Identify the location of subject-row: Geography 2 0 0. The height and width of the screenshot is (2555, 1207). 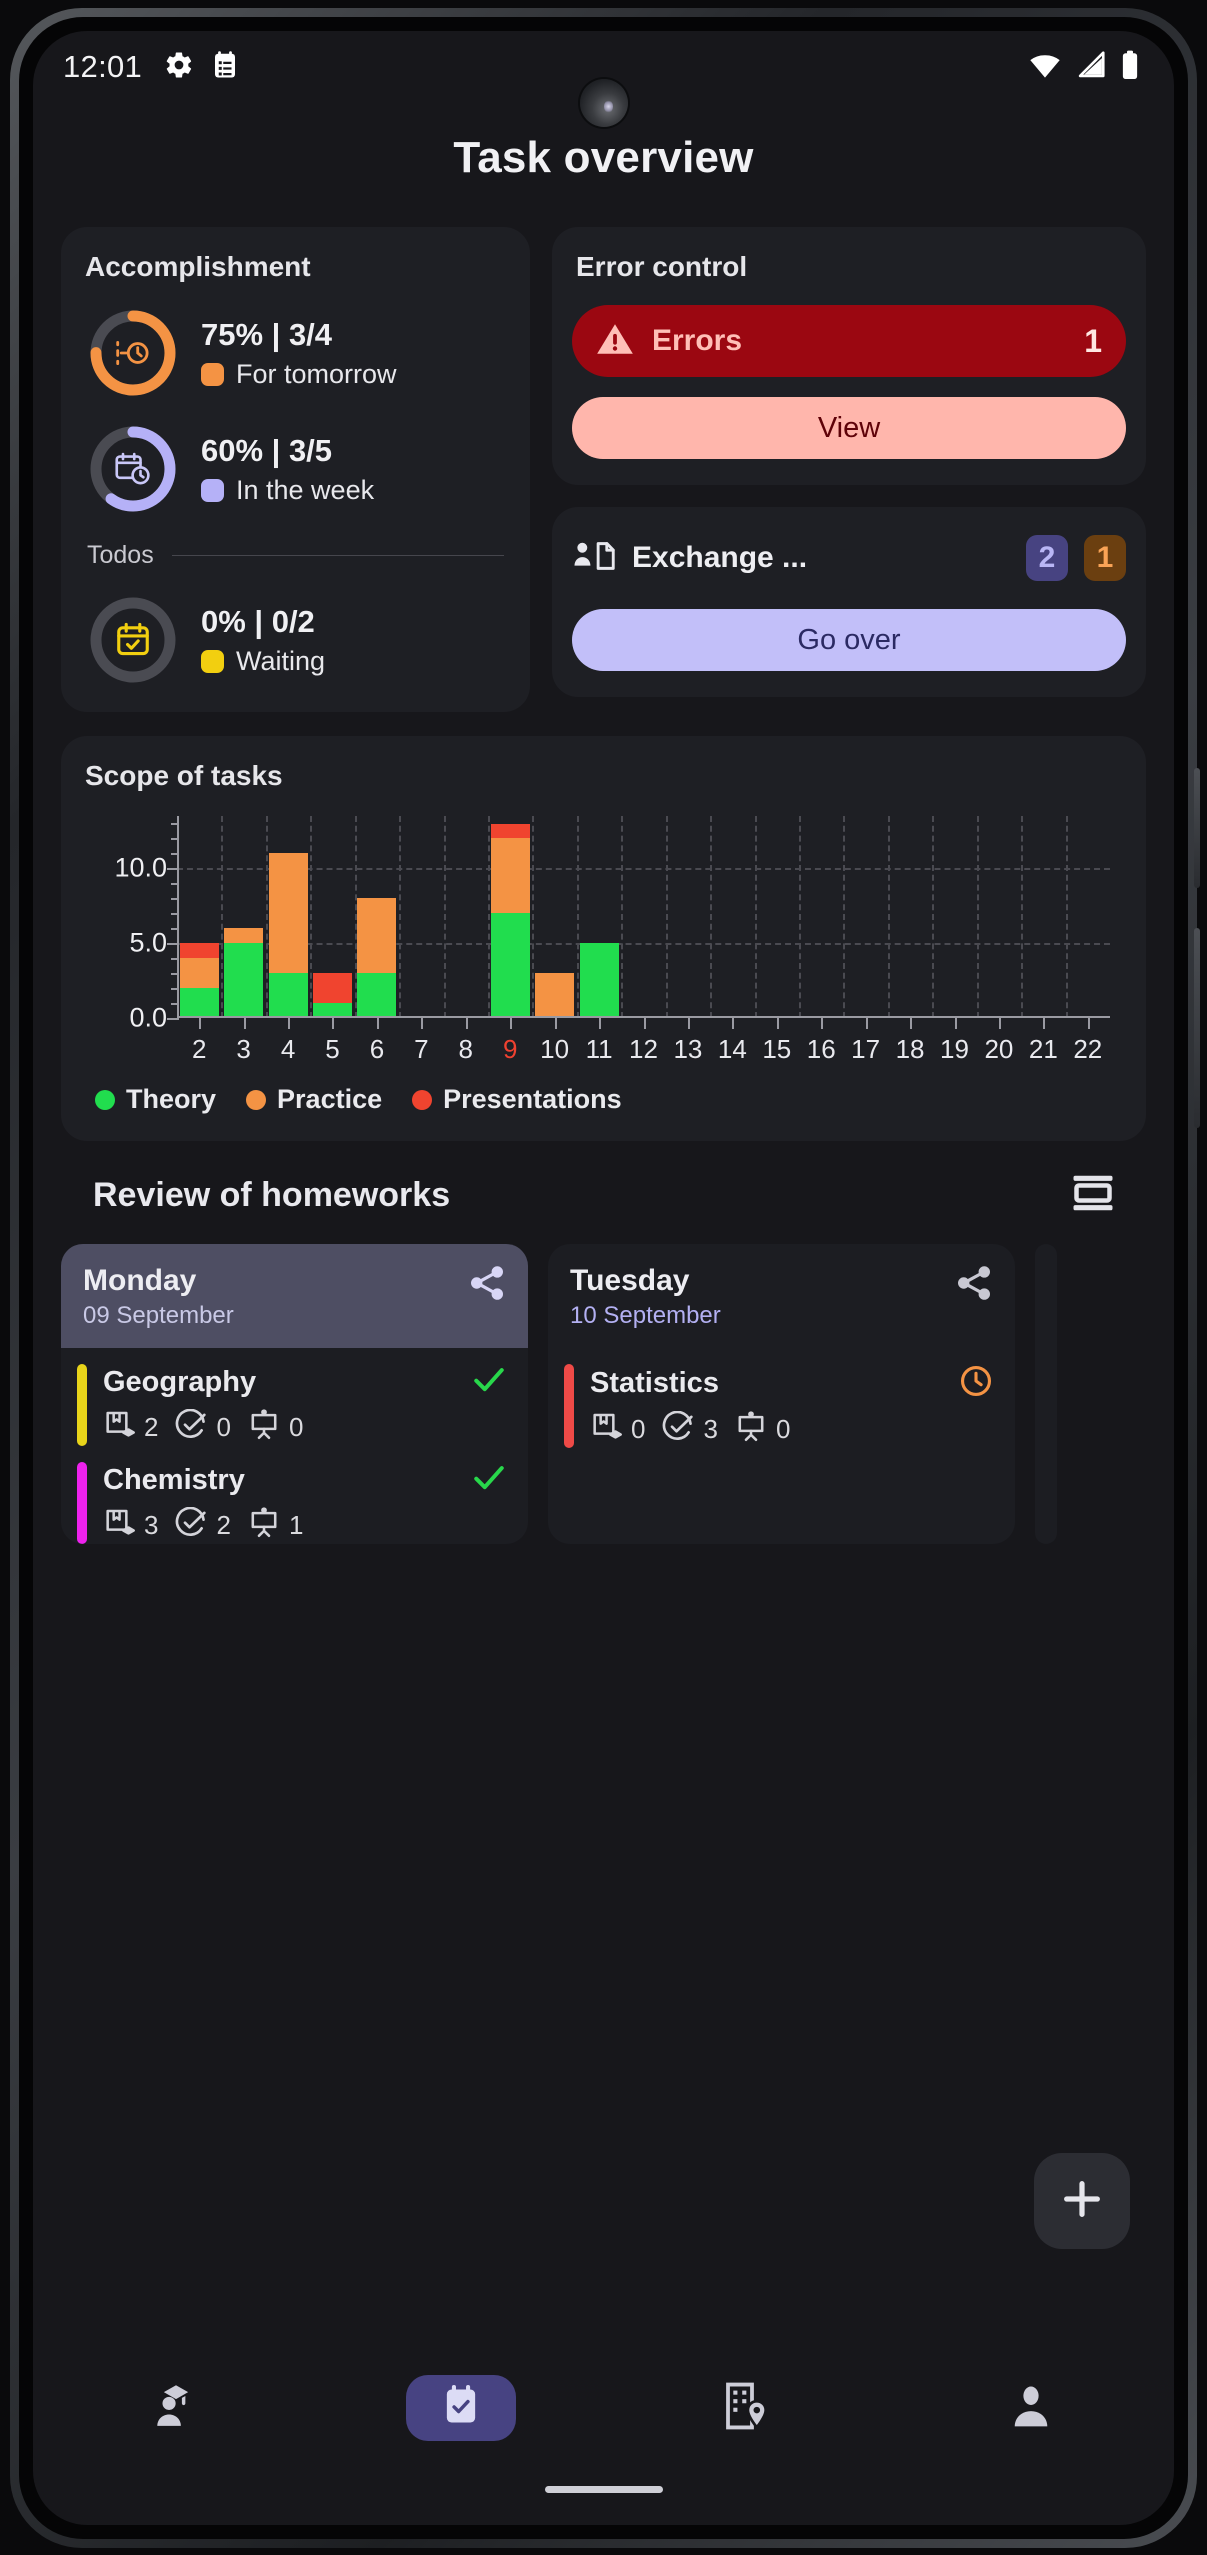
(294, 1397).